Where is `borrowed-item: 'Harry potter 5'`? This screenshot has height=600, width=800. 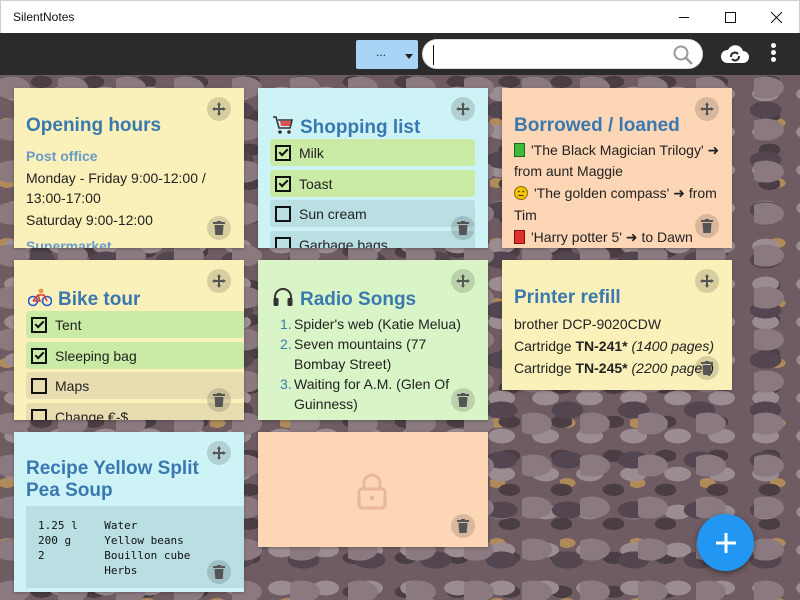 borrowed-item: 'Harry potter 5' is located at coordinates (576, 237).